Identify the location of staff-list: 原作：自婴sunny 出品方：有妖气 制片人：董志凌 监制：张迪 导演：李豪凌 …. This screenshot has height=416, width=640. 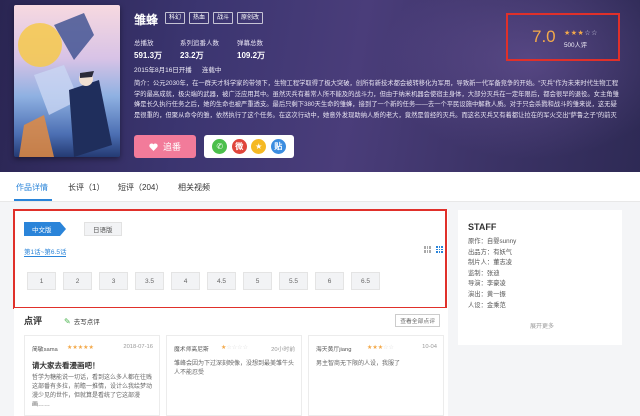
(492, 274).